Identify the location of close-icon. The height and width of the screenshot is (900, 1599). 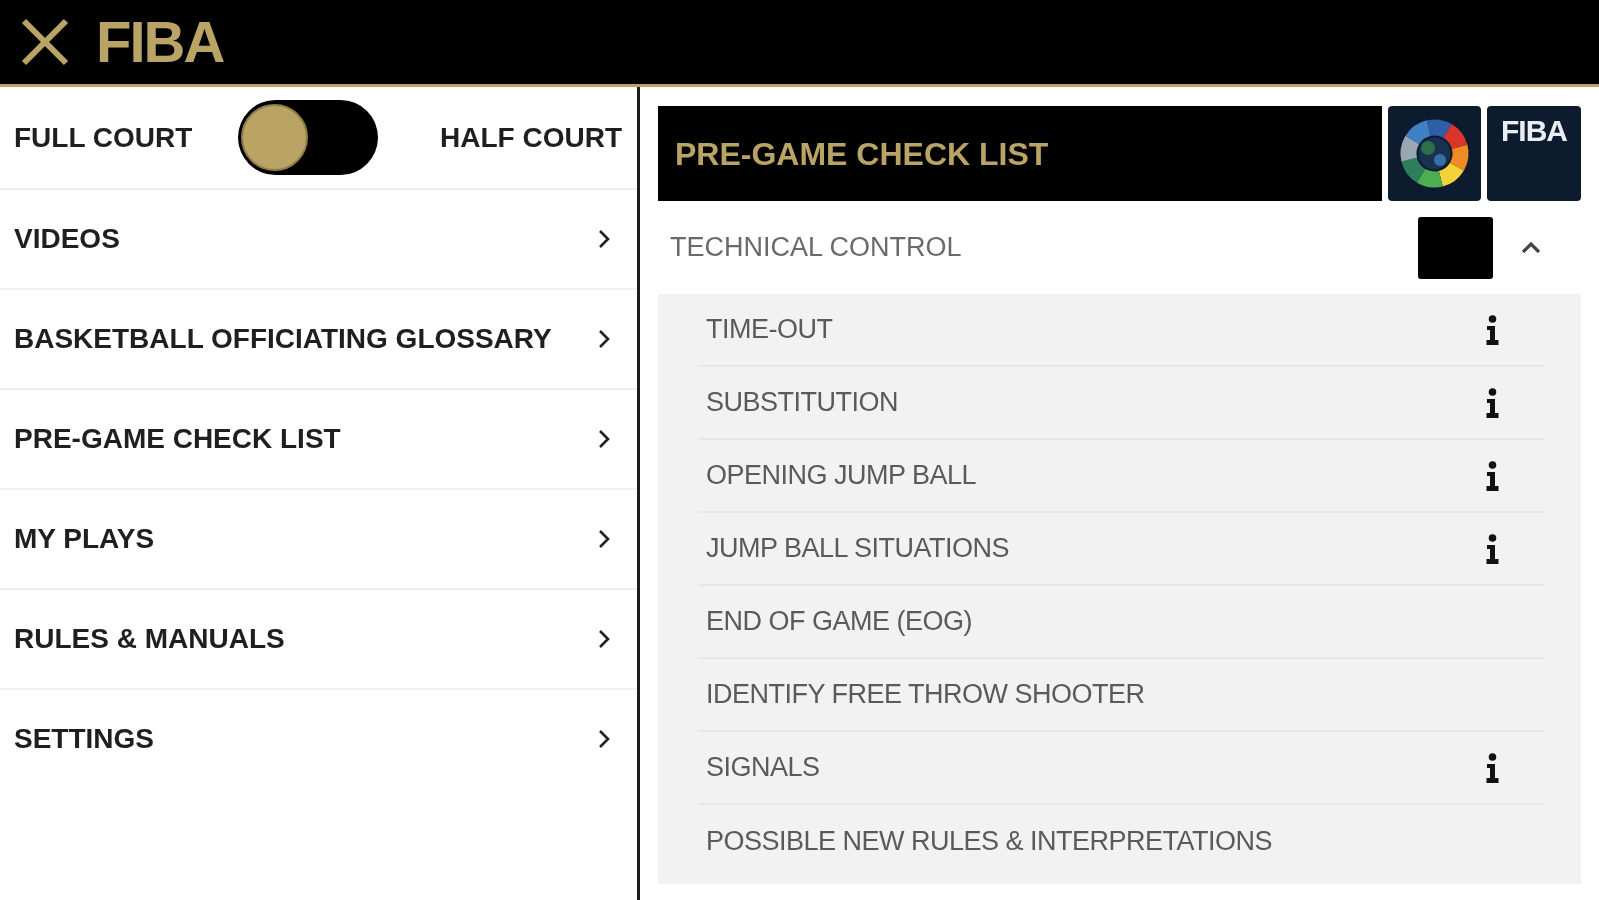
(45, 42).